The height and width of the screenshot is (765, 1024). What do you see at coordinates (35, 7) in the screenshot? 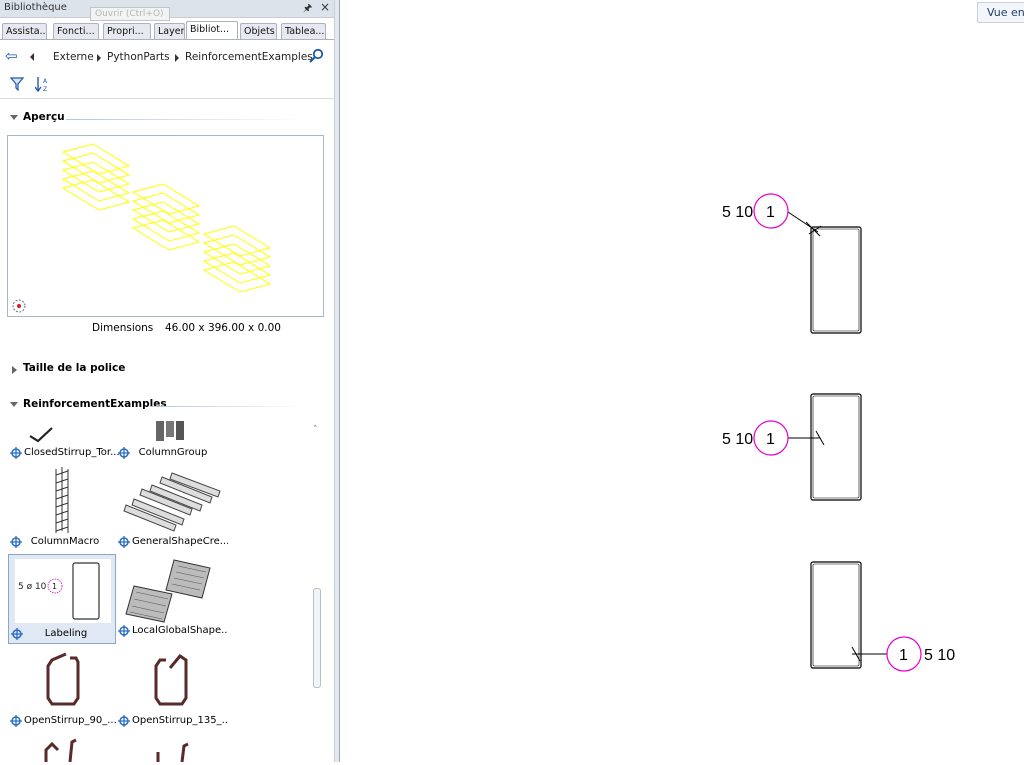
I see `palette-title: Bibliothèque` at bounding box center [35, 7].